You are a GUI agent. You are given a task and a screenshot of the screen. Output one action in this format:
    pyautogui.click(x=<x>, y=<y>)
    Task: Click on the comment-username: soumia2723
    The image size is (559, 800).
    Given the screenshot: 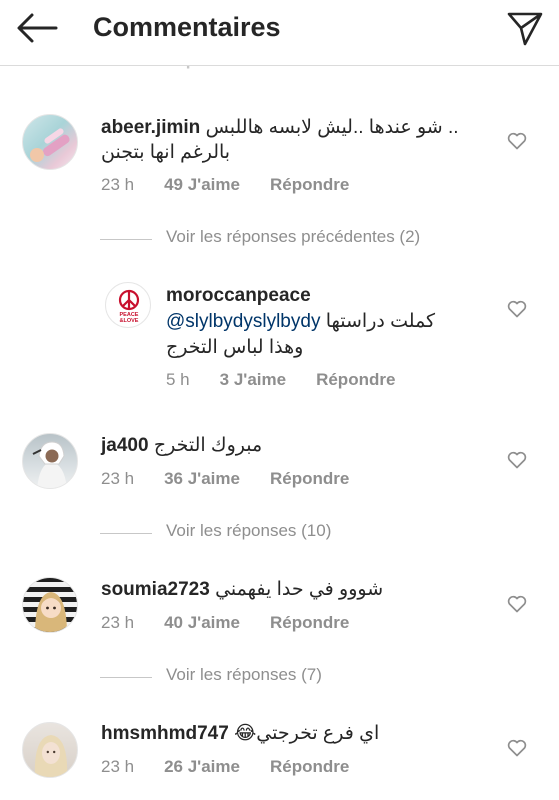 What is the action you would take?
    pyautogui.click(x=155, y=589)
    